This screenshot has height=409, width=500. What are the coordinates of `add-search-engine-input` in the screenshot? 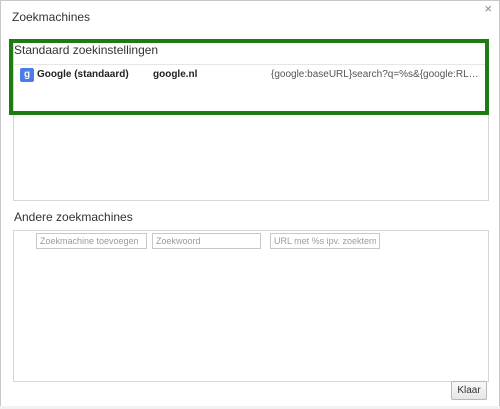 It's located at (91, 241).